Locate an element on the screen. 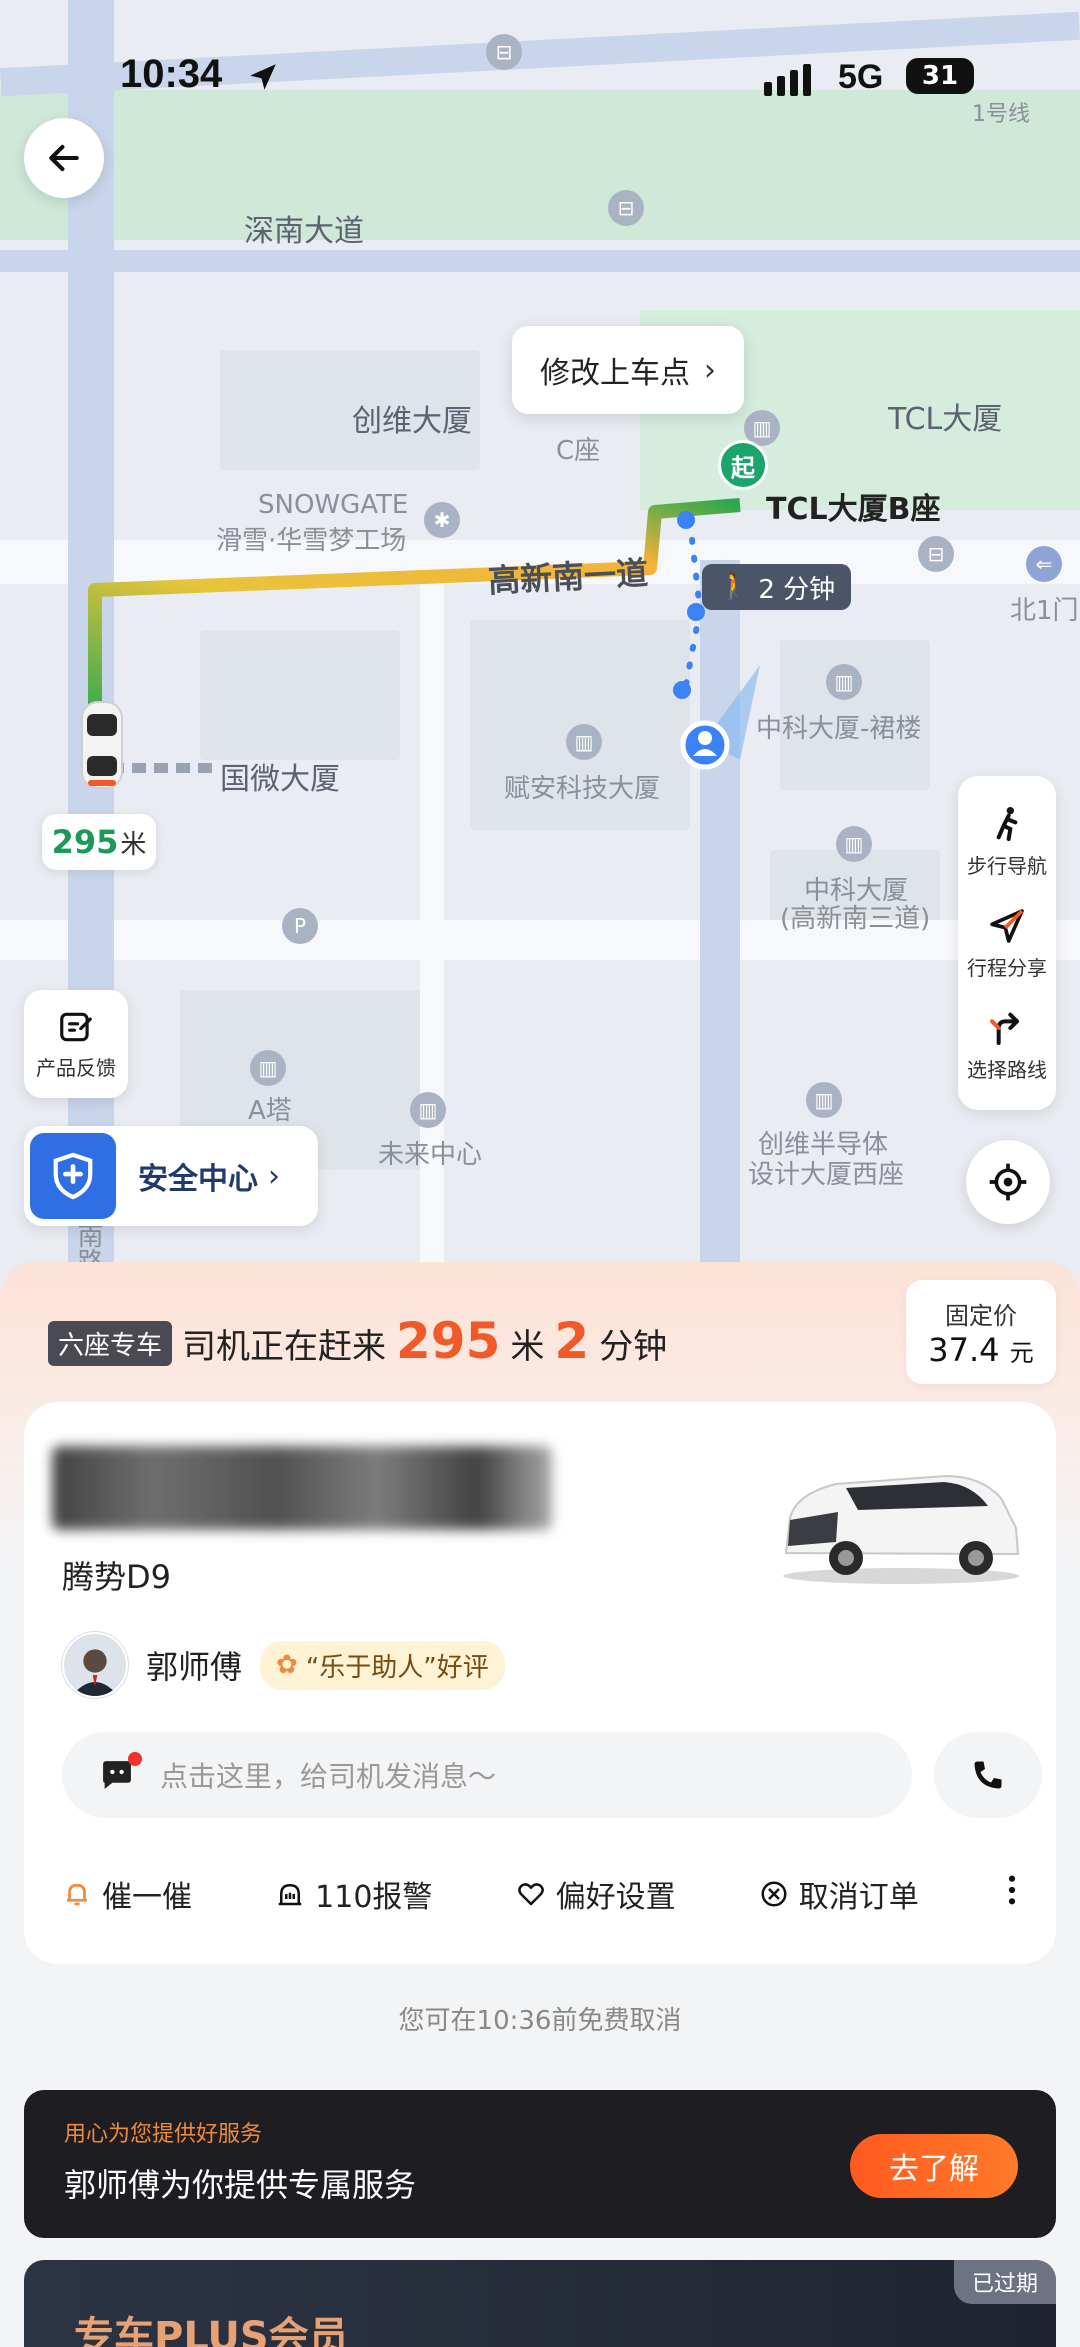 This screenshot has width=1080, height=2347. map-label: 未来中心 is located at coordinates (430, 1155).